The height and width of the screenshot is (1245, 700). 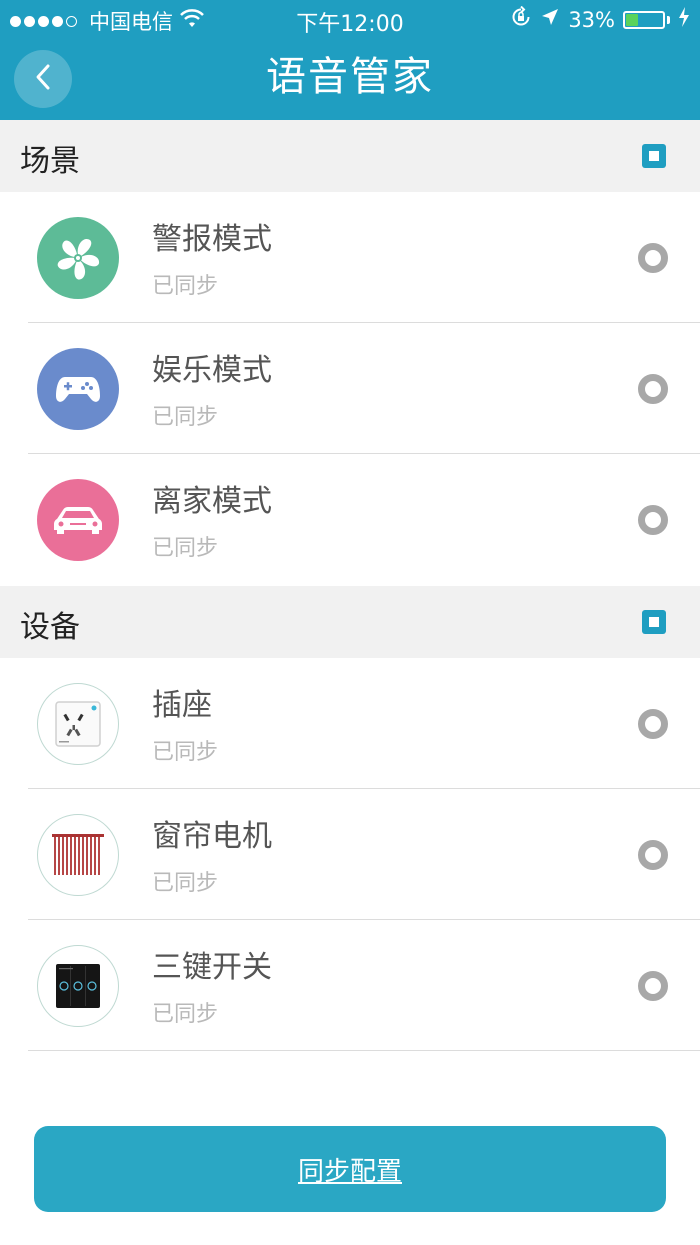 I want to click on select-all-scenes-checkbox, so click(x=654, y=156).